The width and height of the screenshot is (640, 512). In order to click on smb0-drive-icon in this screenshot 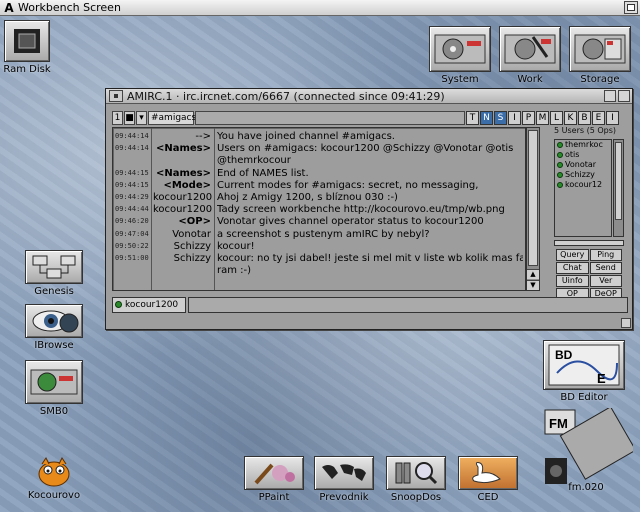, I will do `click(54, 382)`.